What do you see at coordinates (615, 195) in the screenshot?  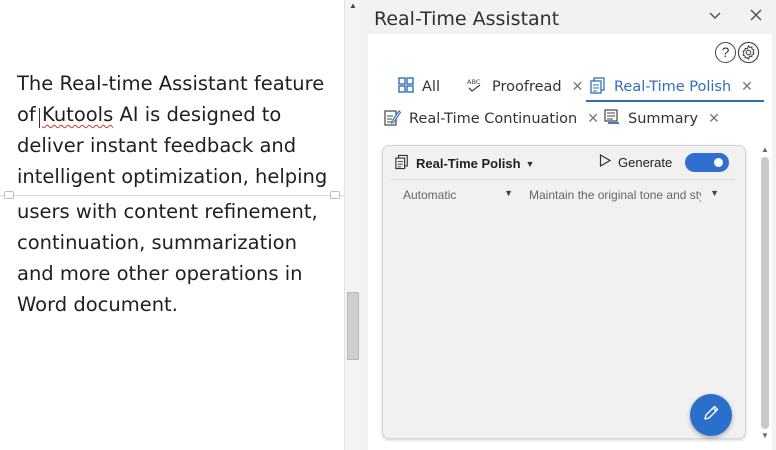 I see `select-value: Maintain the original tone and style` at bounding box center [615, 195].